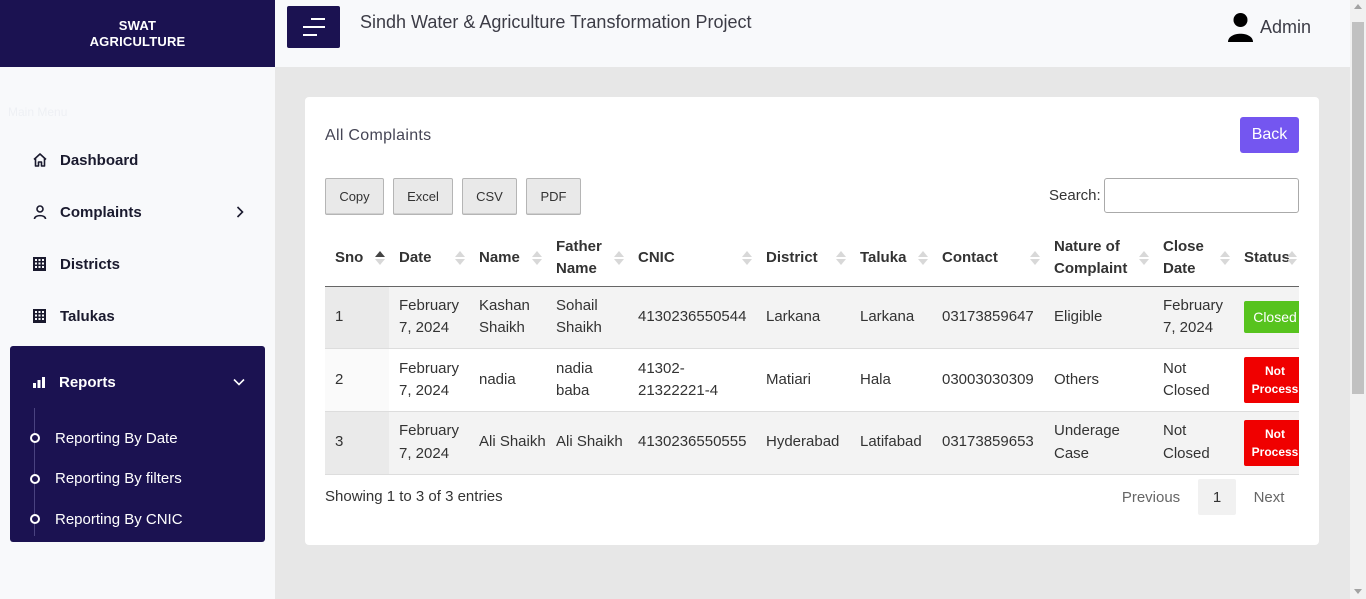  Describe the element at coordinates (692, 443) in the screenshot. I see `cell-cnic: 4130236550555` at that location.